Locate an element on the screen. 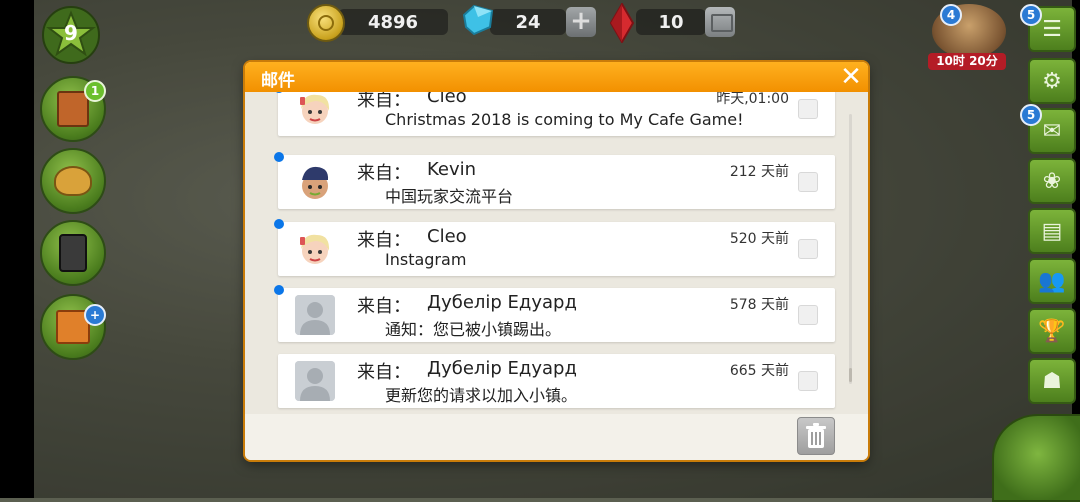 The width and height of the screenshot is (1080, 502). gift-add-badge: + is located at coordinates (95, 315).